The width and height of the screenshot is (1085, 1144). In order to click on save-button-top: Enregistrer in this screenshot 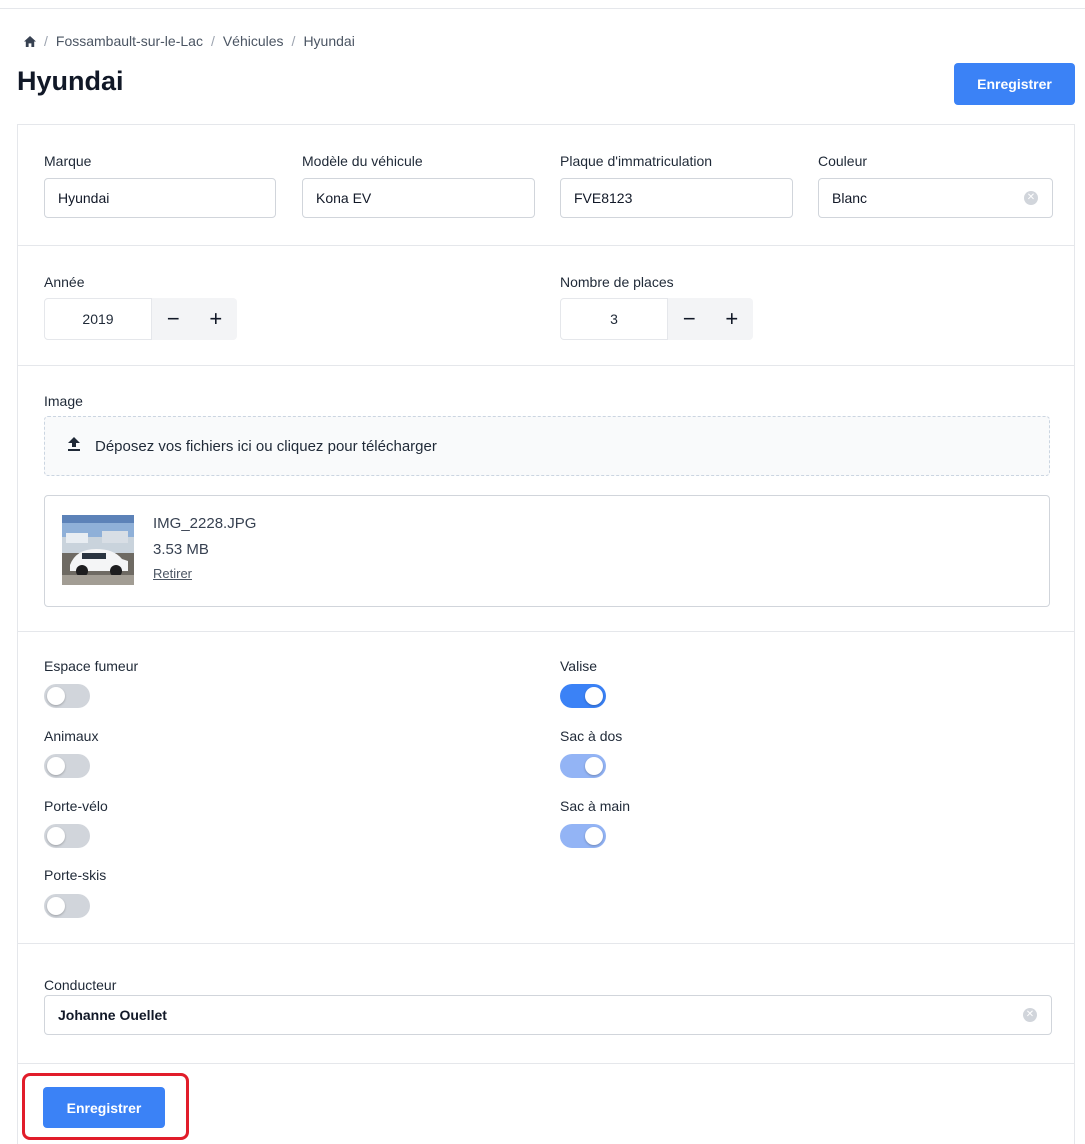, I will do `click(1014, 84)`.